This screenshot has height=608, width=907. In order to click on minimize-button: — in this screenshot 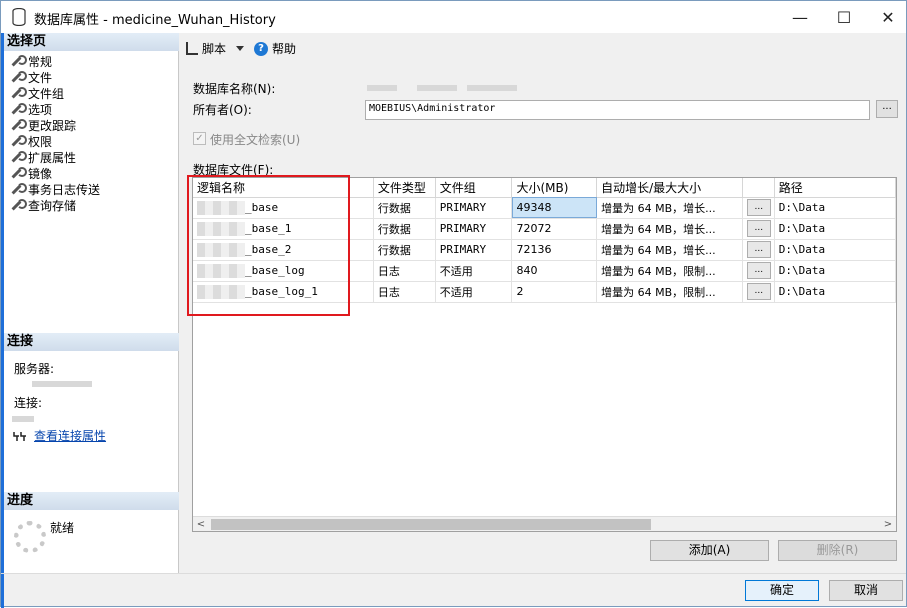, I will do `click(800, 17)`.